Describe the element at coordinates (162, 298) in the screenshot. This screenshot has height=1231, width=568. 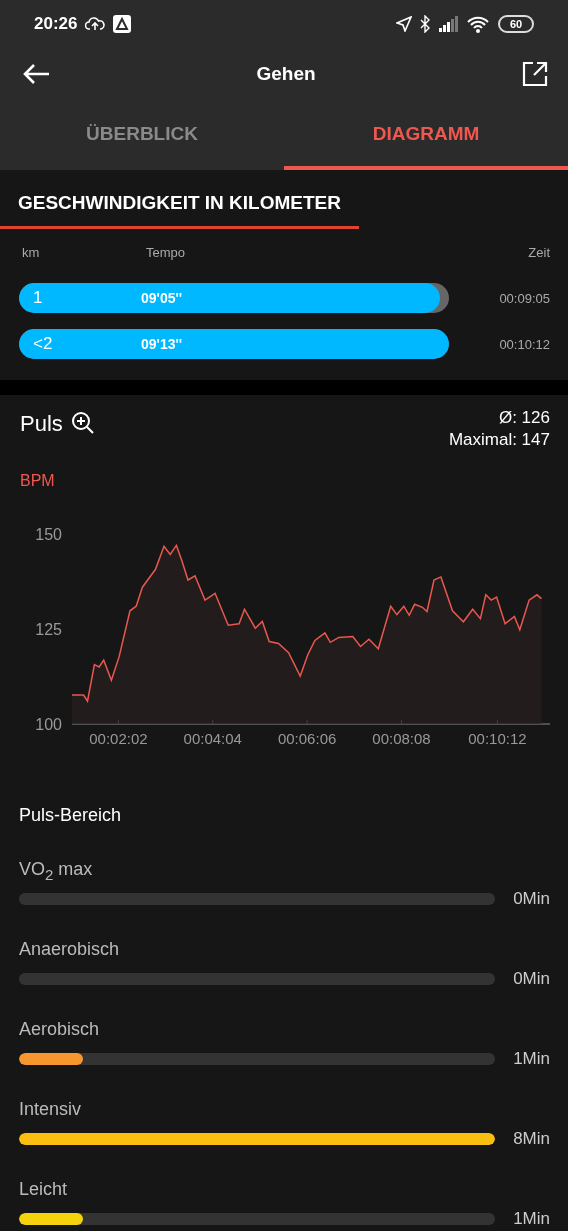
I see `pace-value: 09'05''` at that location.